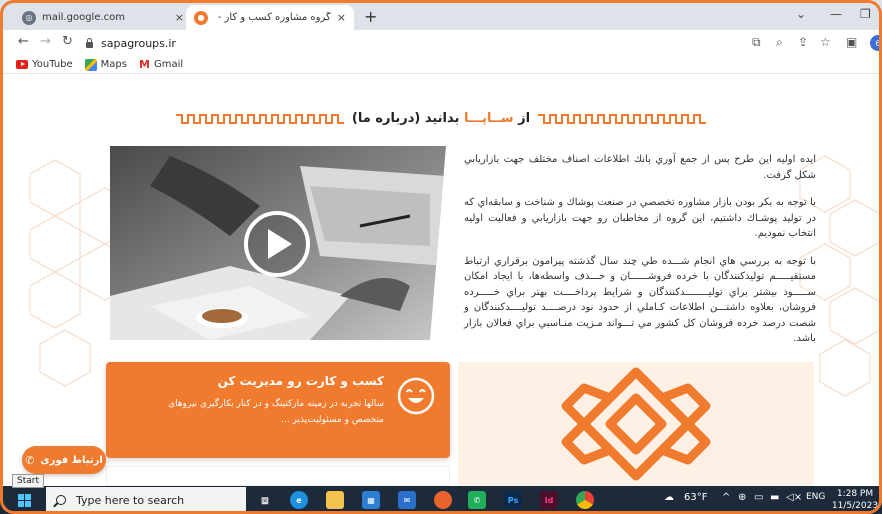 The height and width of the screenshot is (514, 882). Describe the element at coordinates (855, 506) in the screenshot. I see `clock-date: 11/5/2023` at that location.